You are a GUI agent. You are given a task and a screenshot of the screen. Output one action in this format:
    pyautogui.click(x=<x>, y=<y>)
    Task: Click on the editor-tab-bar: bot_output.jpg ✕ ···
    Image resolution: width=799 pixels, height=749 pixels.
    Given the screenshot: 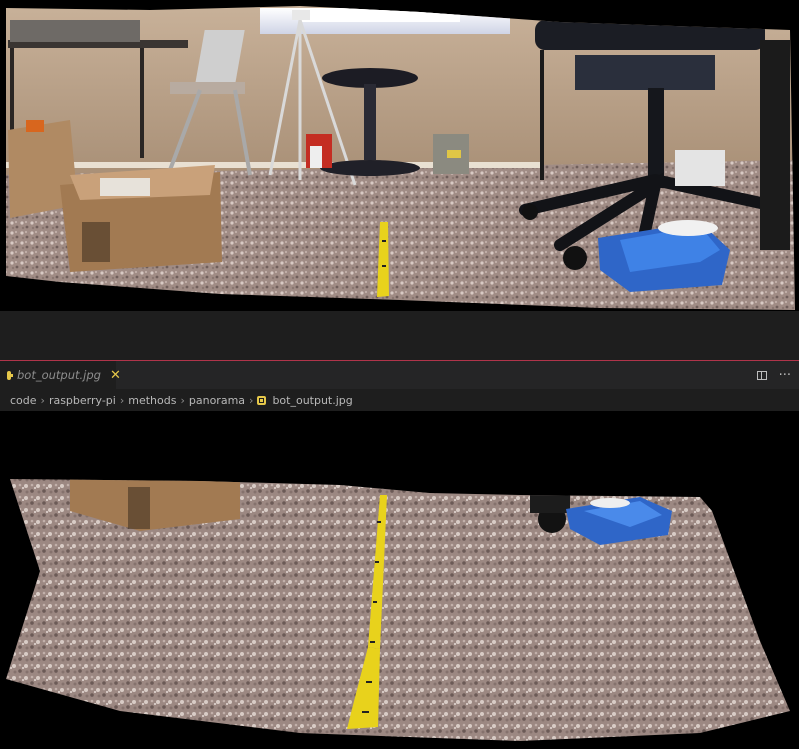 What is the action you would take?
    pyautogui.click(x=399, y=375)
    